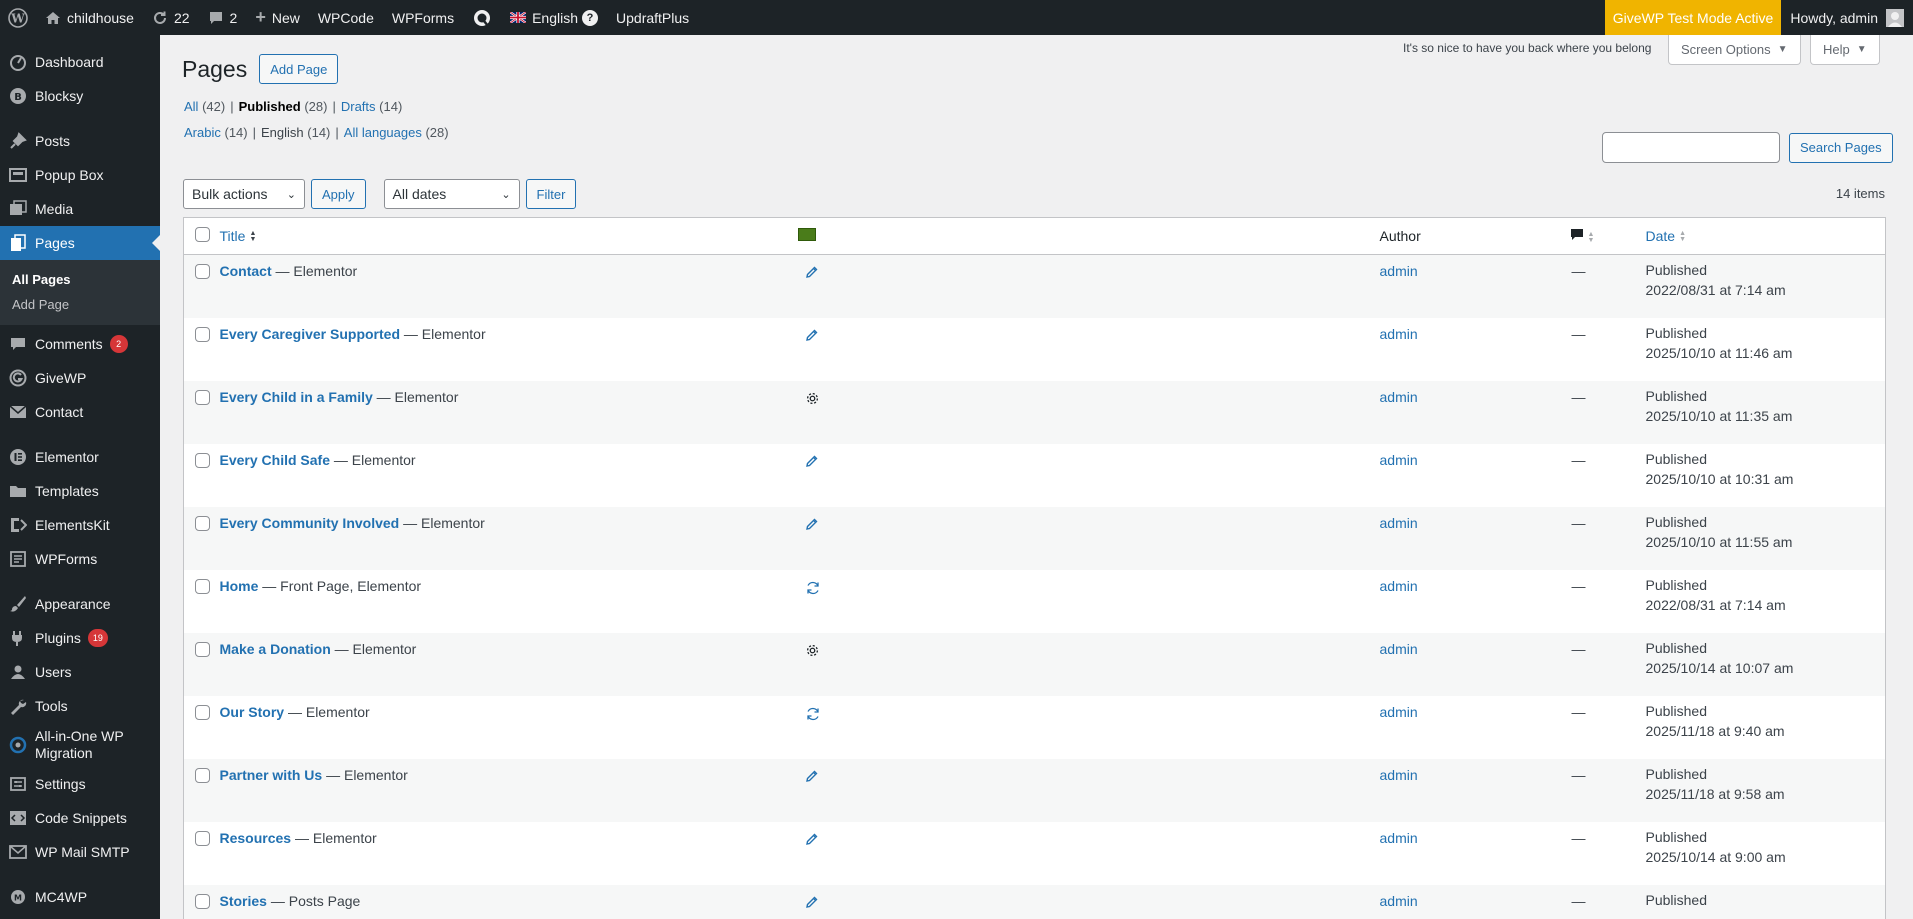  Describe the element at coordinates (451, 194) in the screenshot. I see `date-filter-select: All dates ⌄` at that location.